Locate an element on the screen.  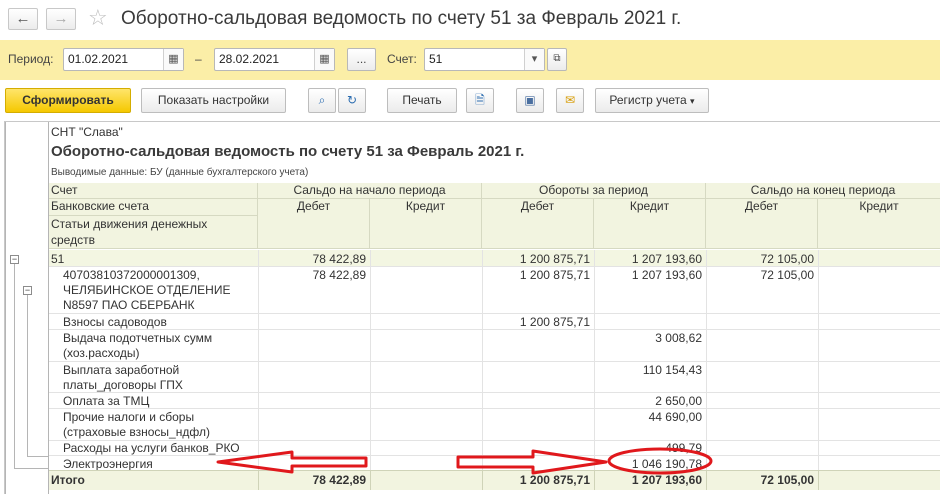
account-label: Счет: is located at coordinates (402, 59).